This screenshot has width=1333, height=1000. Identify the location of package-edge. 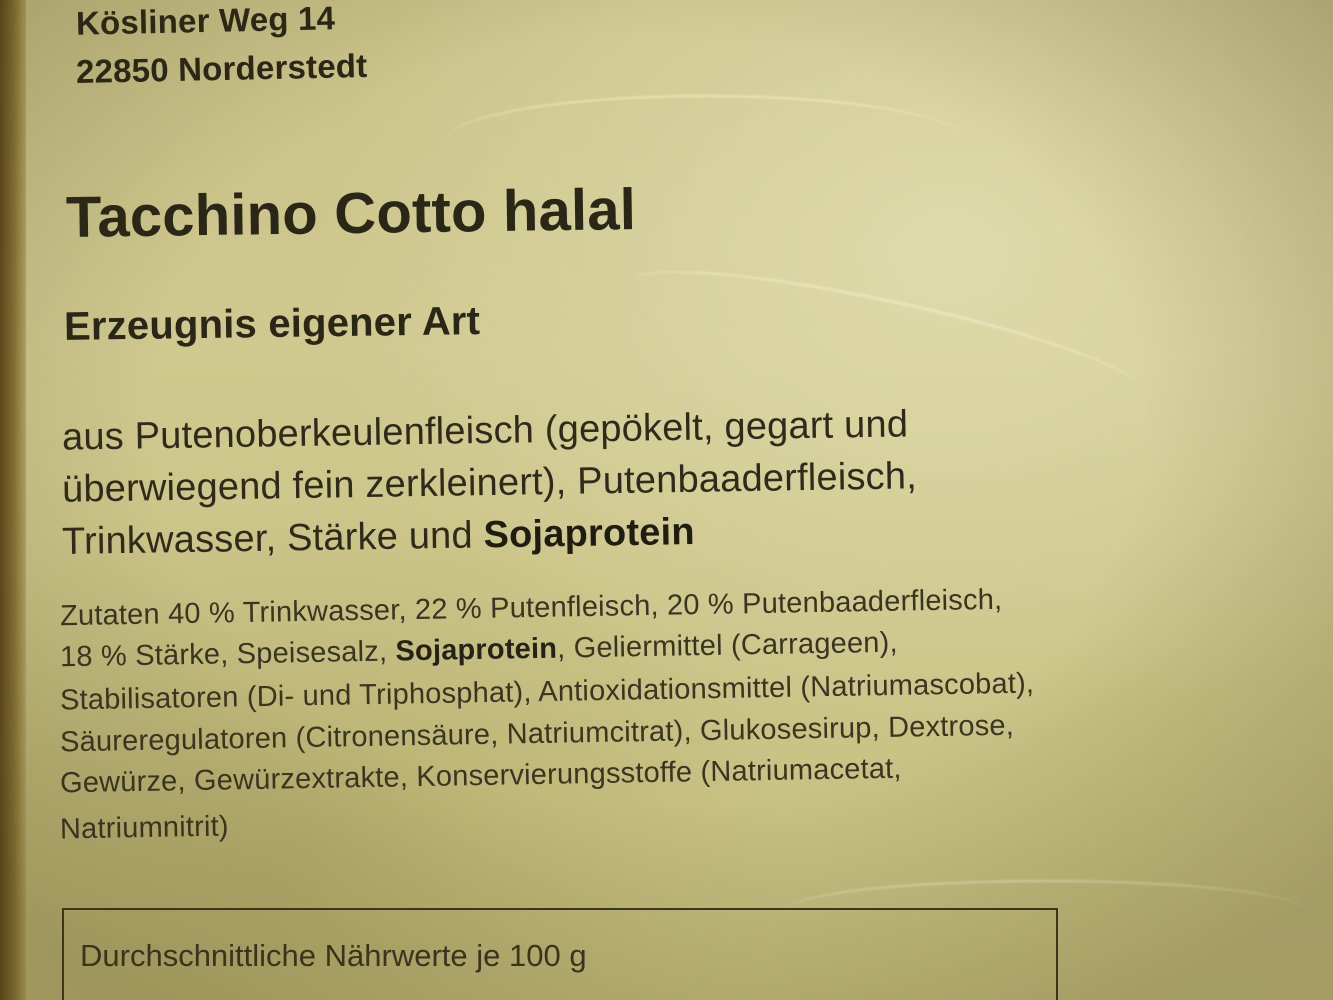
(13, 500).